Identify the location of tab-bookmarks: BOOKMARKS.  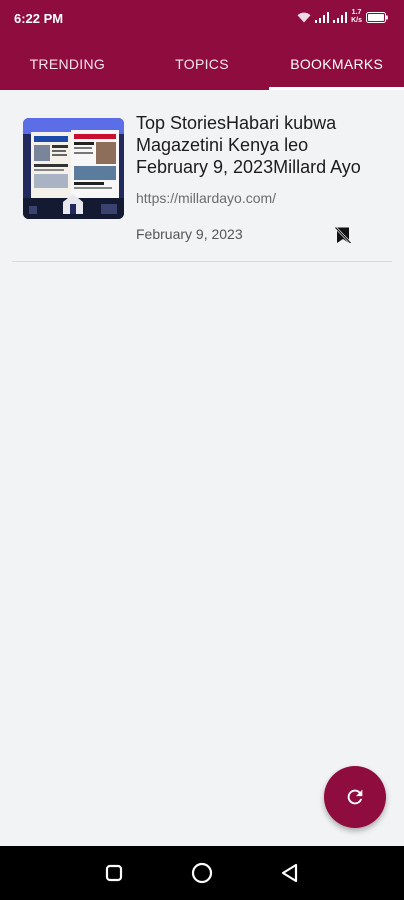
(336, 64).